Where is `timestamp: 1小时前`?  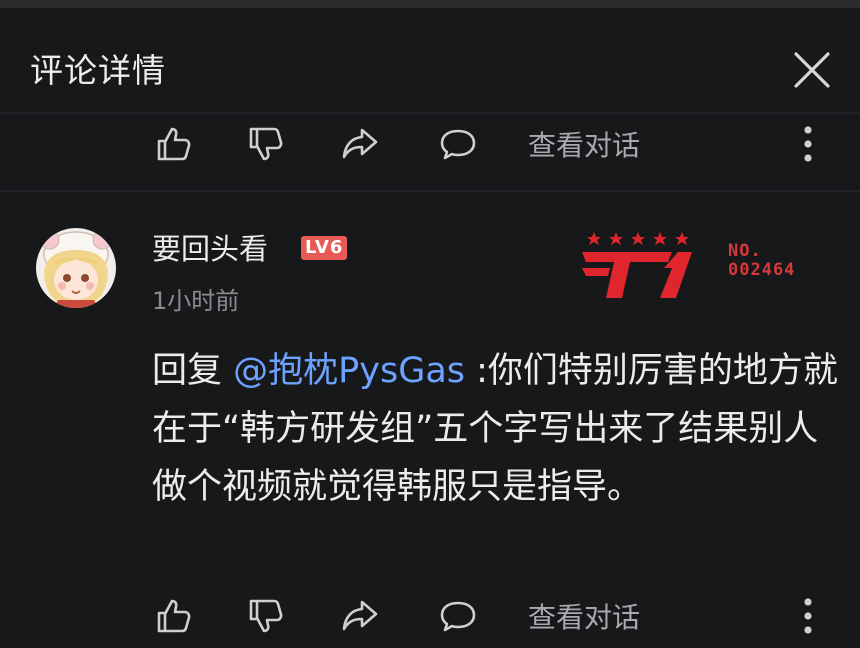 timestamp: 1小时前 is located at coordinates (196, 301).